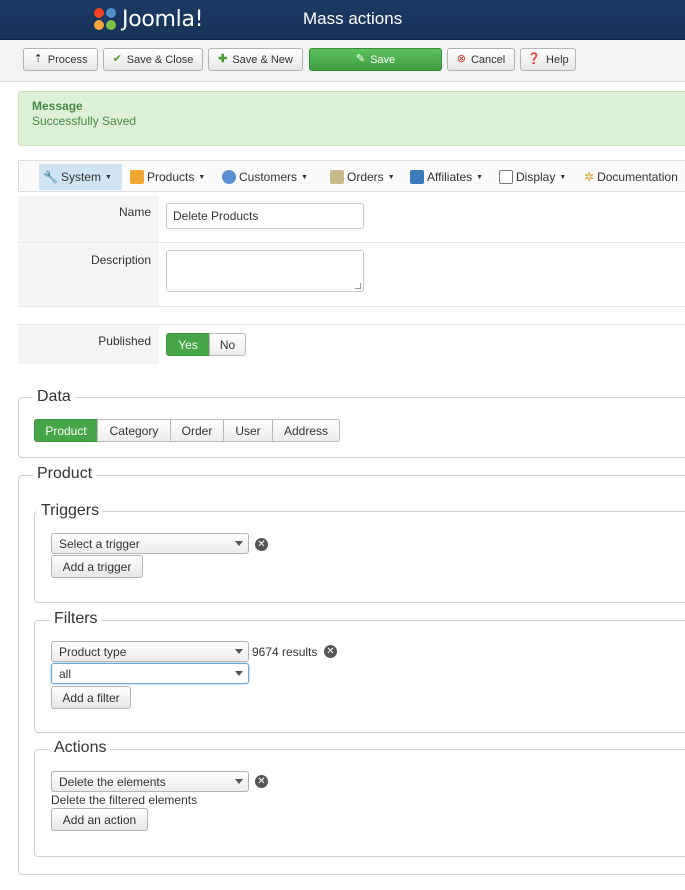  I want to click on data-type-tabs: Product Category Order User Address, so click(187, 430).